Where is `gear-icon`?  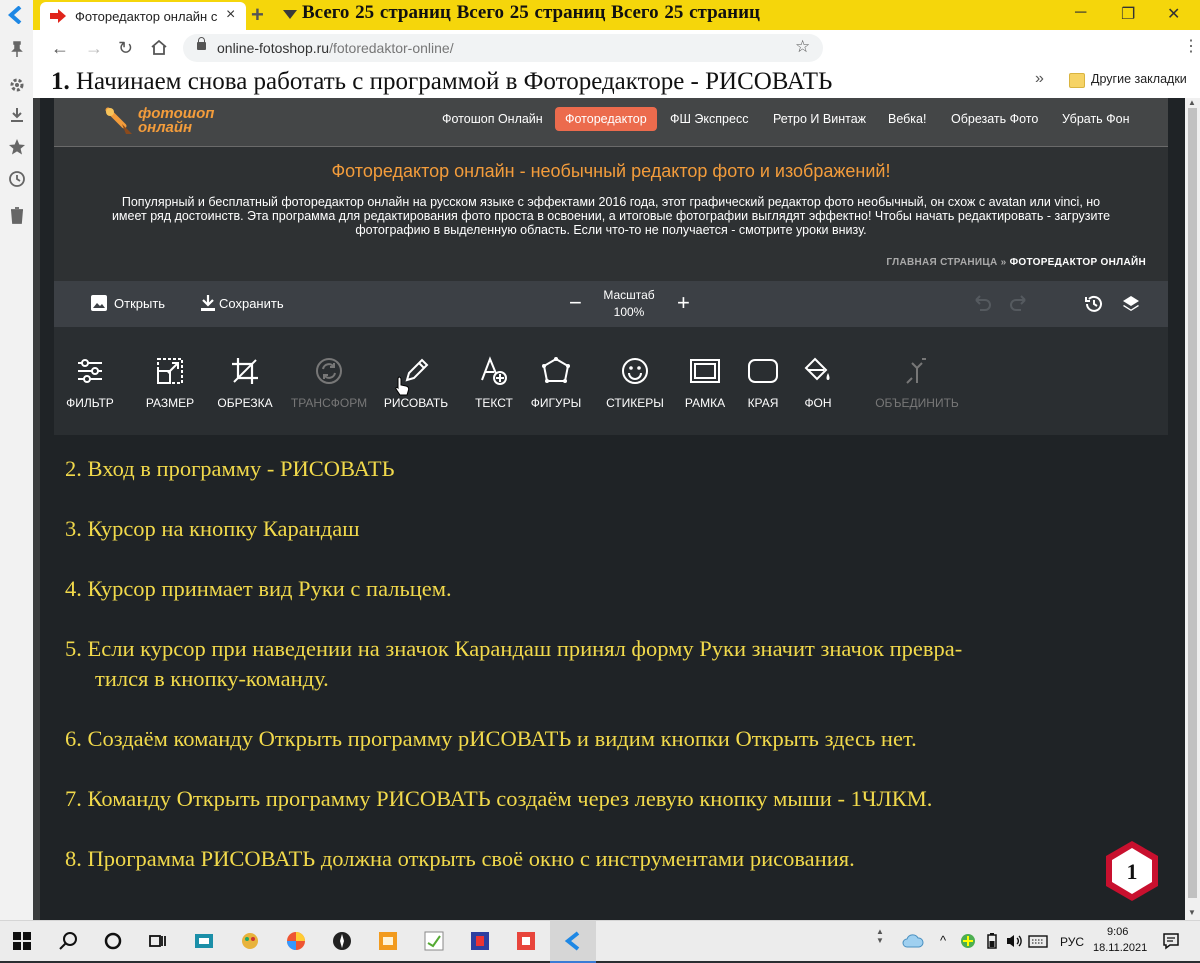 gear-icon is located at coordinates (17, 85).